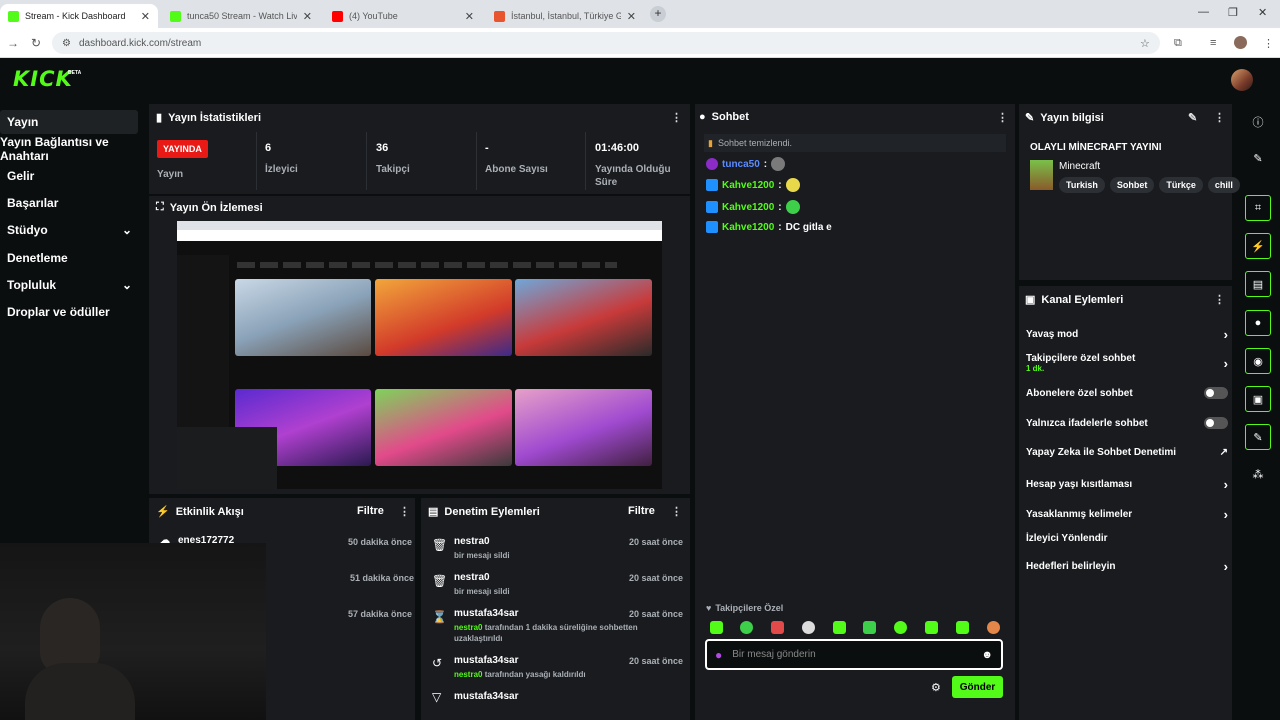 Image resolution: width=1280 pixels, height=720 pixels. I want to click on tag: Turkish, so click(1082, 185).